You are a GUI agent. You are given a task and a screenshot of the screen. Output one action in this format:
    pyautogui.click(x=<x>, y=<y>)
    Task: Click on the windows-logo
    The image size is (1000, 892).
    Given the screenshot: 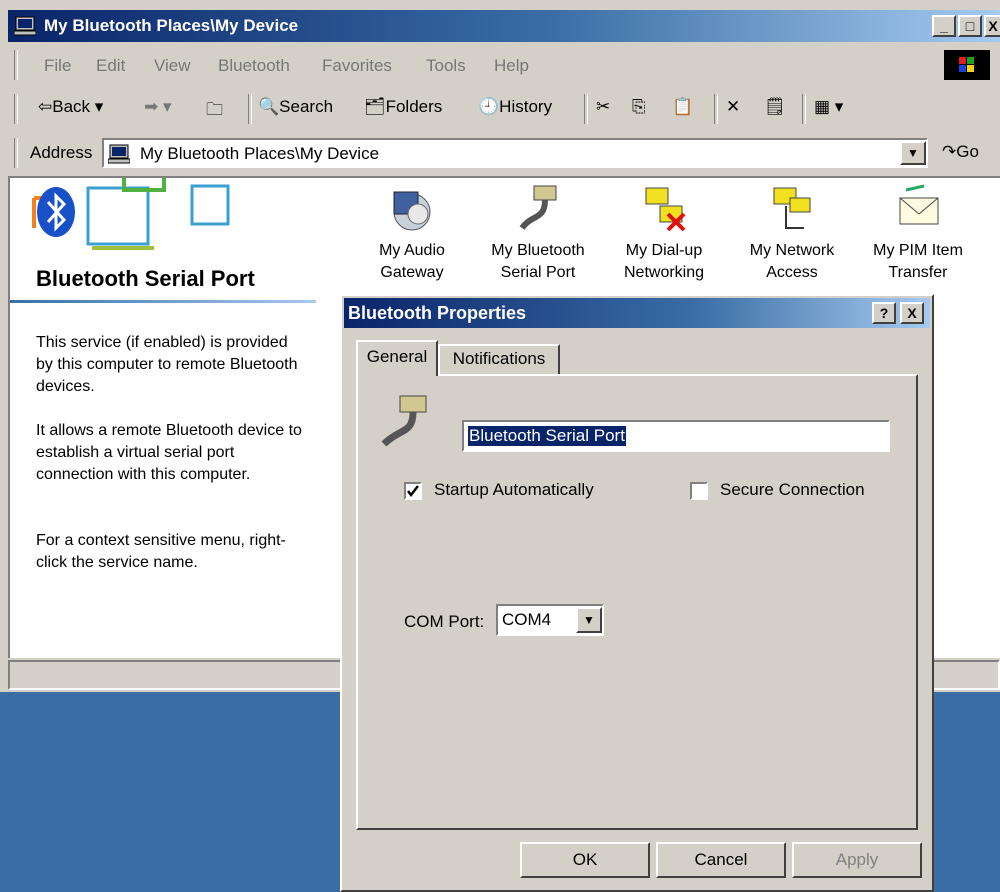 What is the action you would take?
    pyautogui.click(x=967, y=65)
    